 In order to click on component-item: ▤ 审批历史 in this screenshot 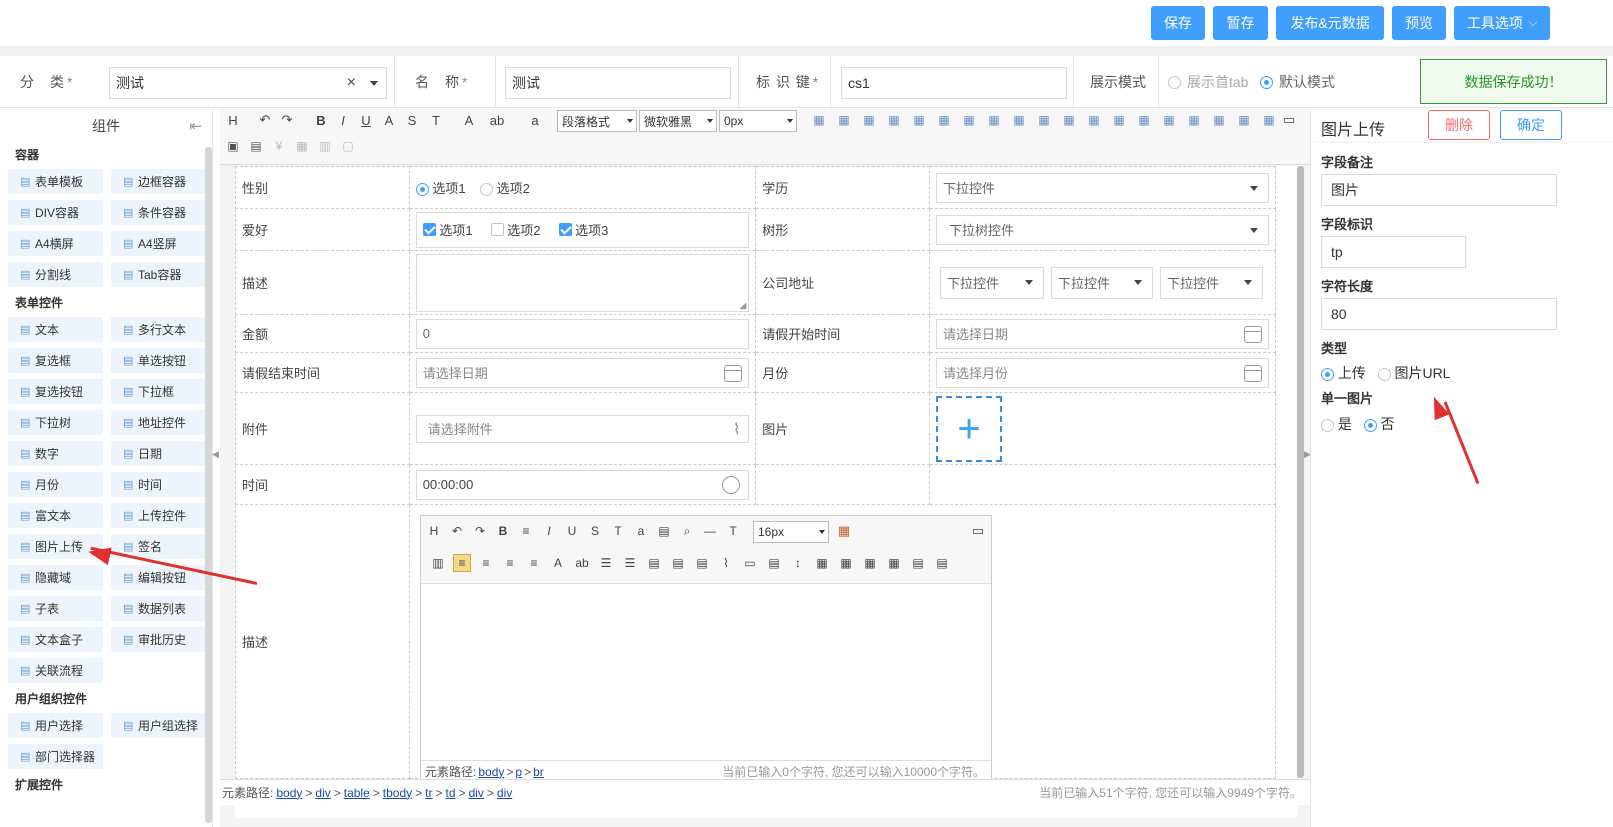, I will do `click(158, 639)`.